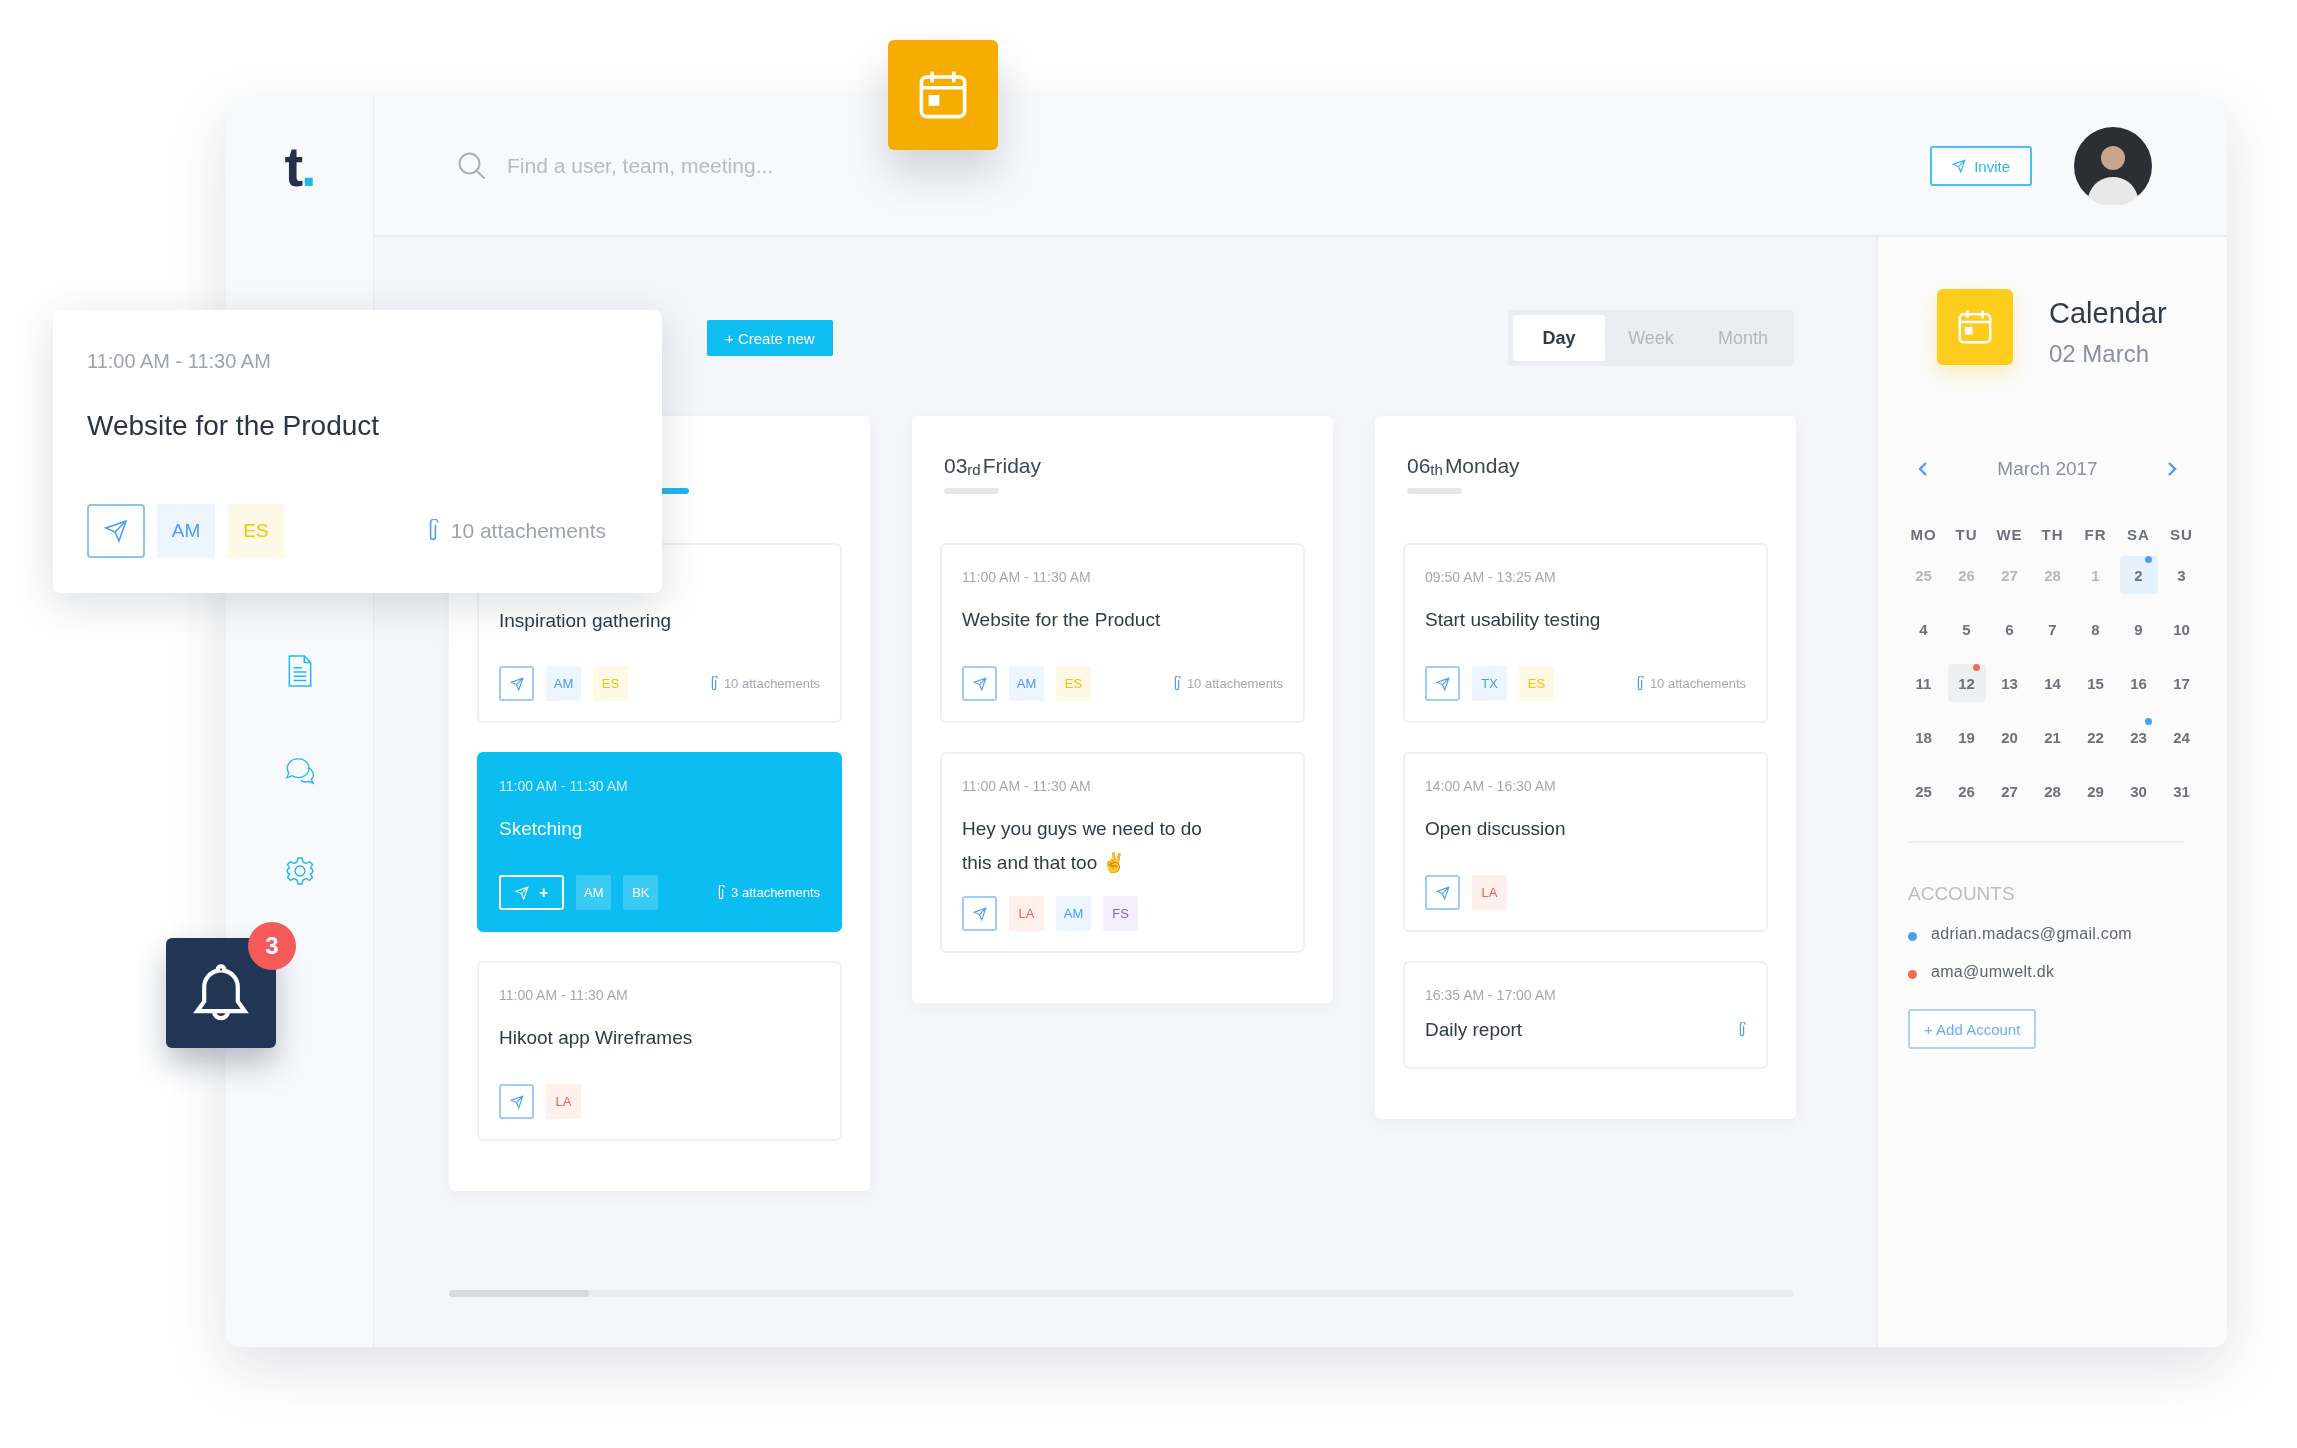  I want to click on calendar-day: 22, so click(2095, 737).